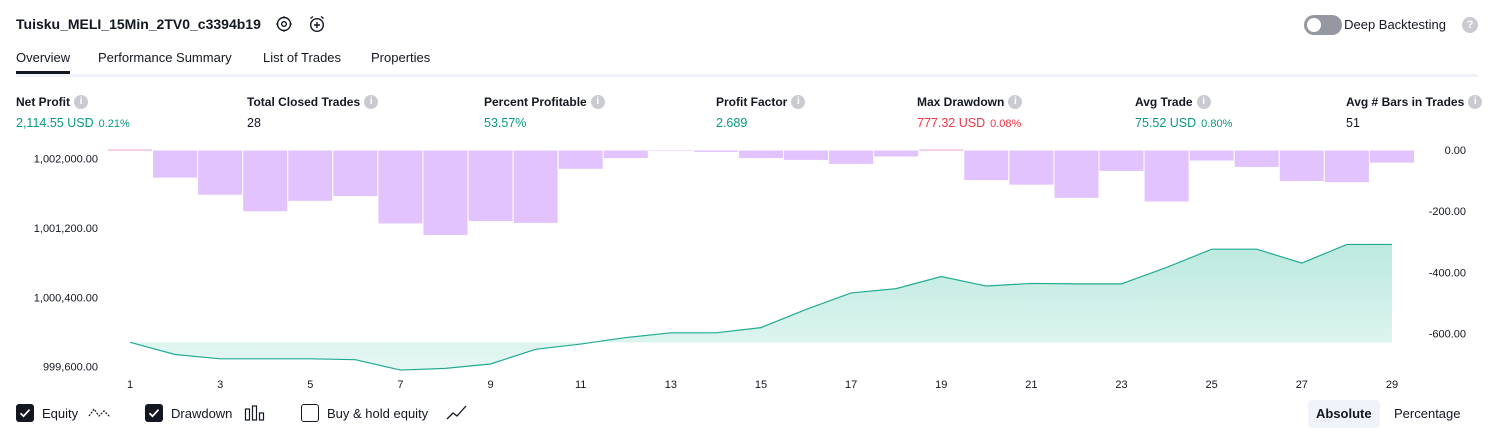 The image size is (1494, 438). I want to click on buy-hold-checkbox, so click(310, 413).